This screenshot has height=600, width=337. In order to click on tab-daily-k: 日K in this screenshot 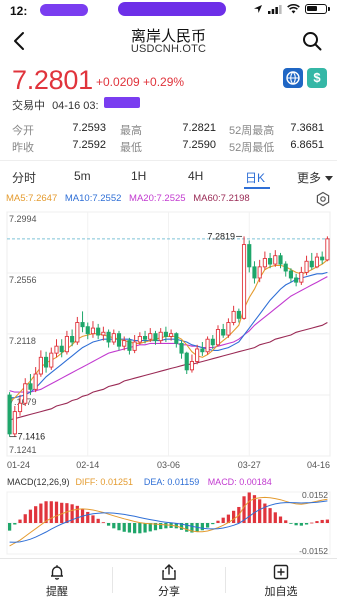, I will do `click(255, 177)`.